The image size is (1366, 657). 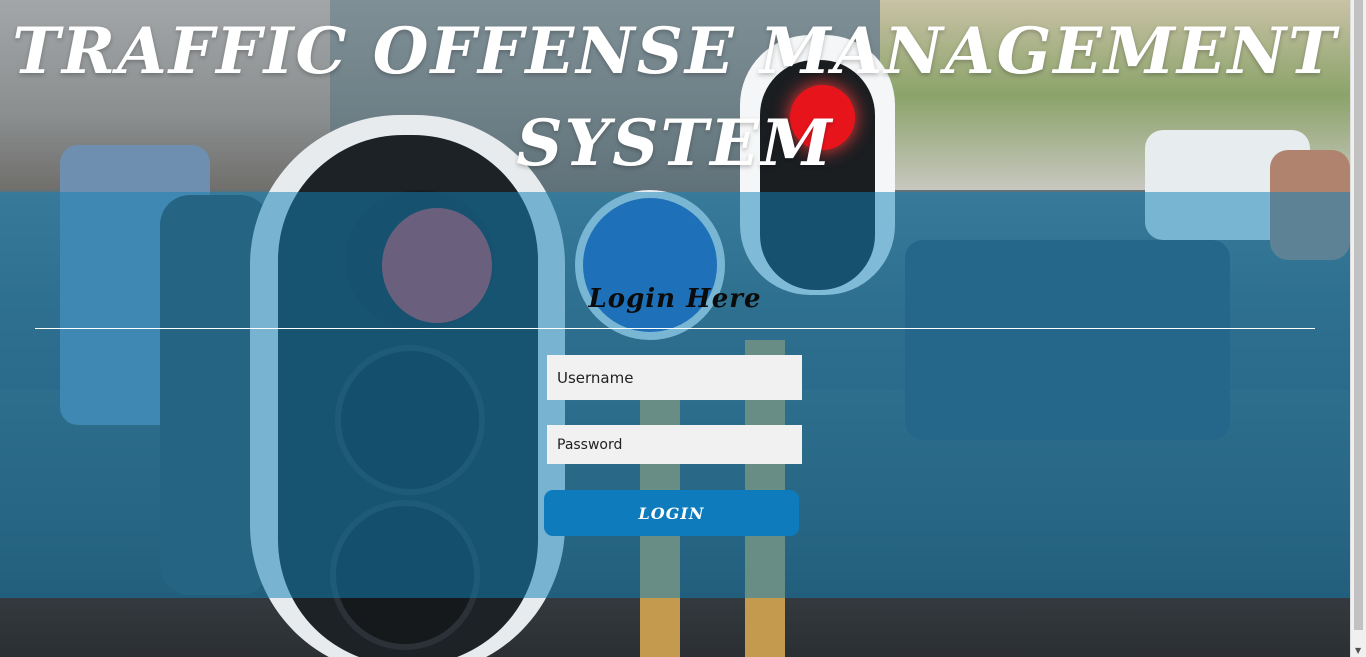 I want to click on scrollbar-thumb, so click(x=1358, y=315).